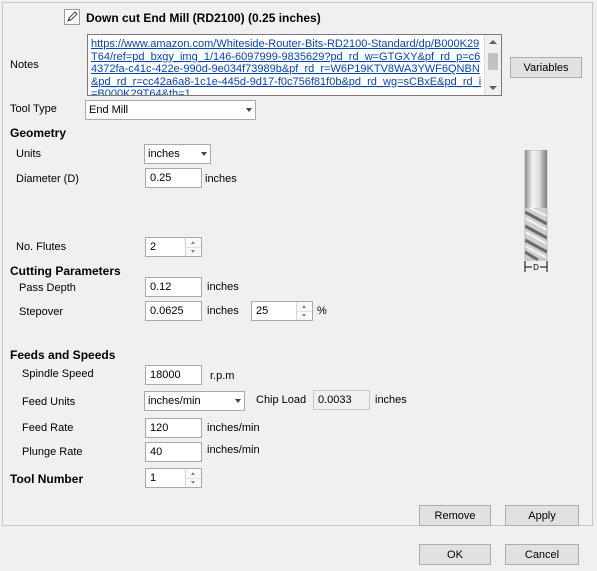 The width and height of the screenshot is (597, 571). What do you see at coordinates (47, 479) in the screenshot?
I see `tool-number-heading: Tool Number` at bounding box center [47, 479].